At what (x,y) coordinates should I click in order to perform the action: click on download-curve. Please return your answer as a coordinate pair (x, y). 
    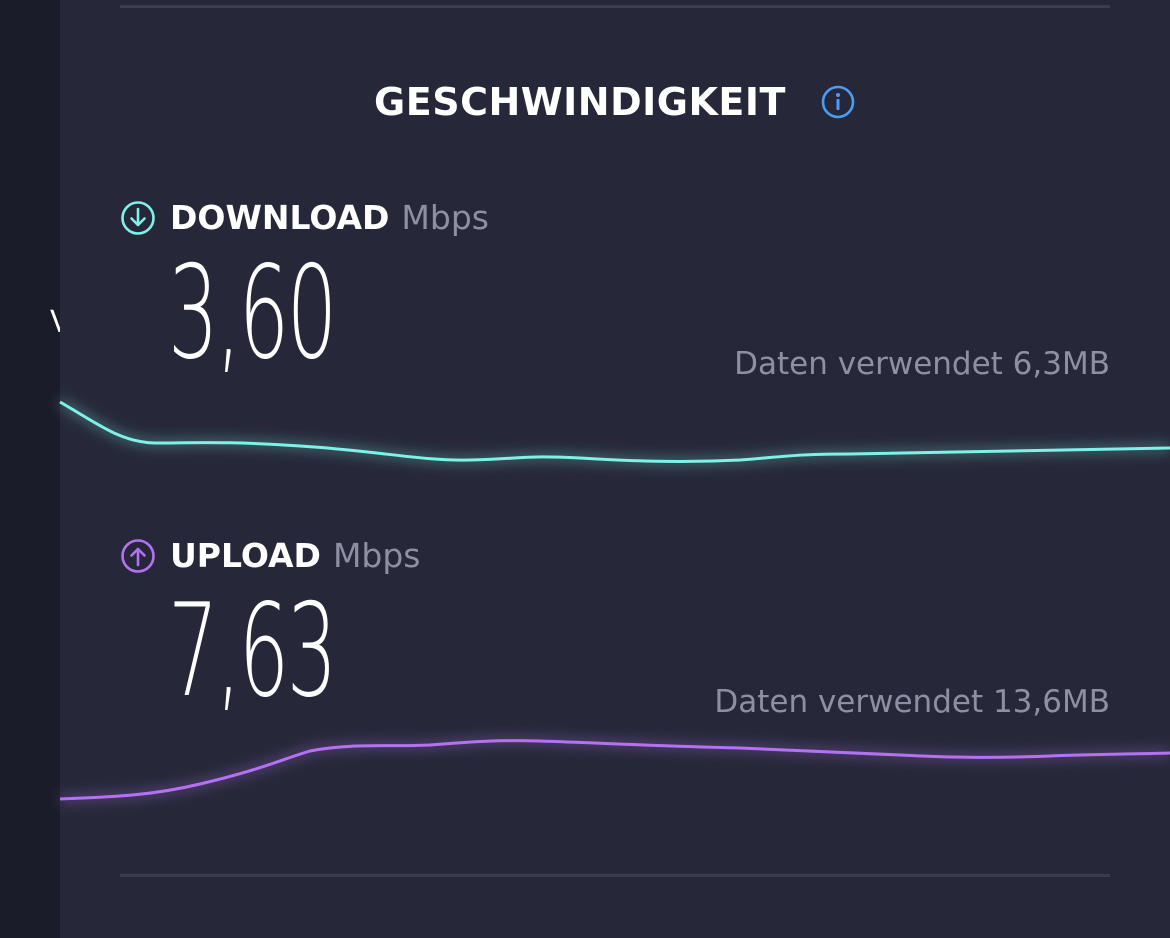
    Looking at the image, I should click on (614, 431).